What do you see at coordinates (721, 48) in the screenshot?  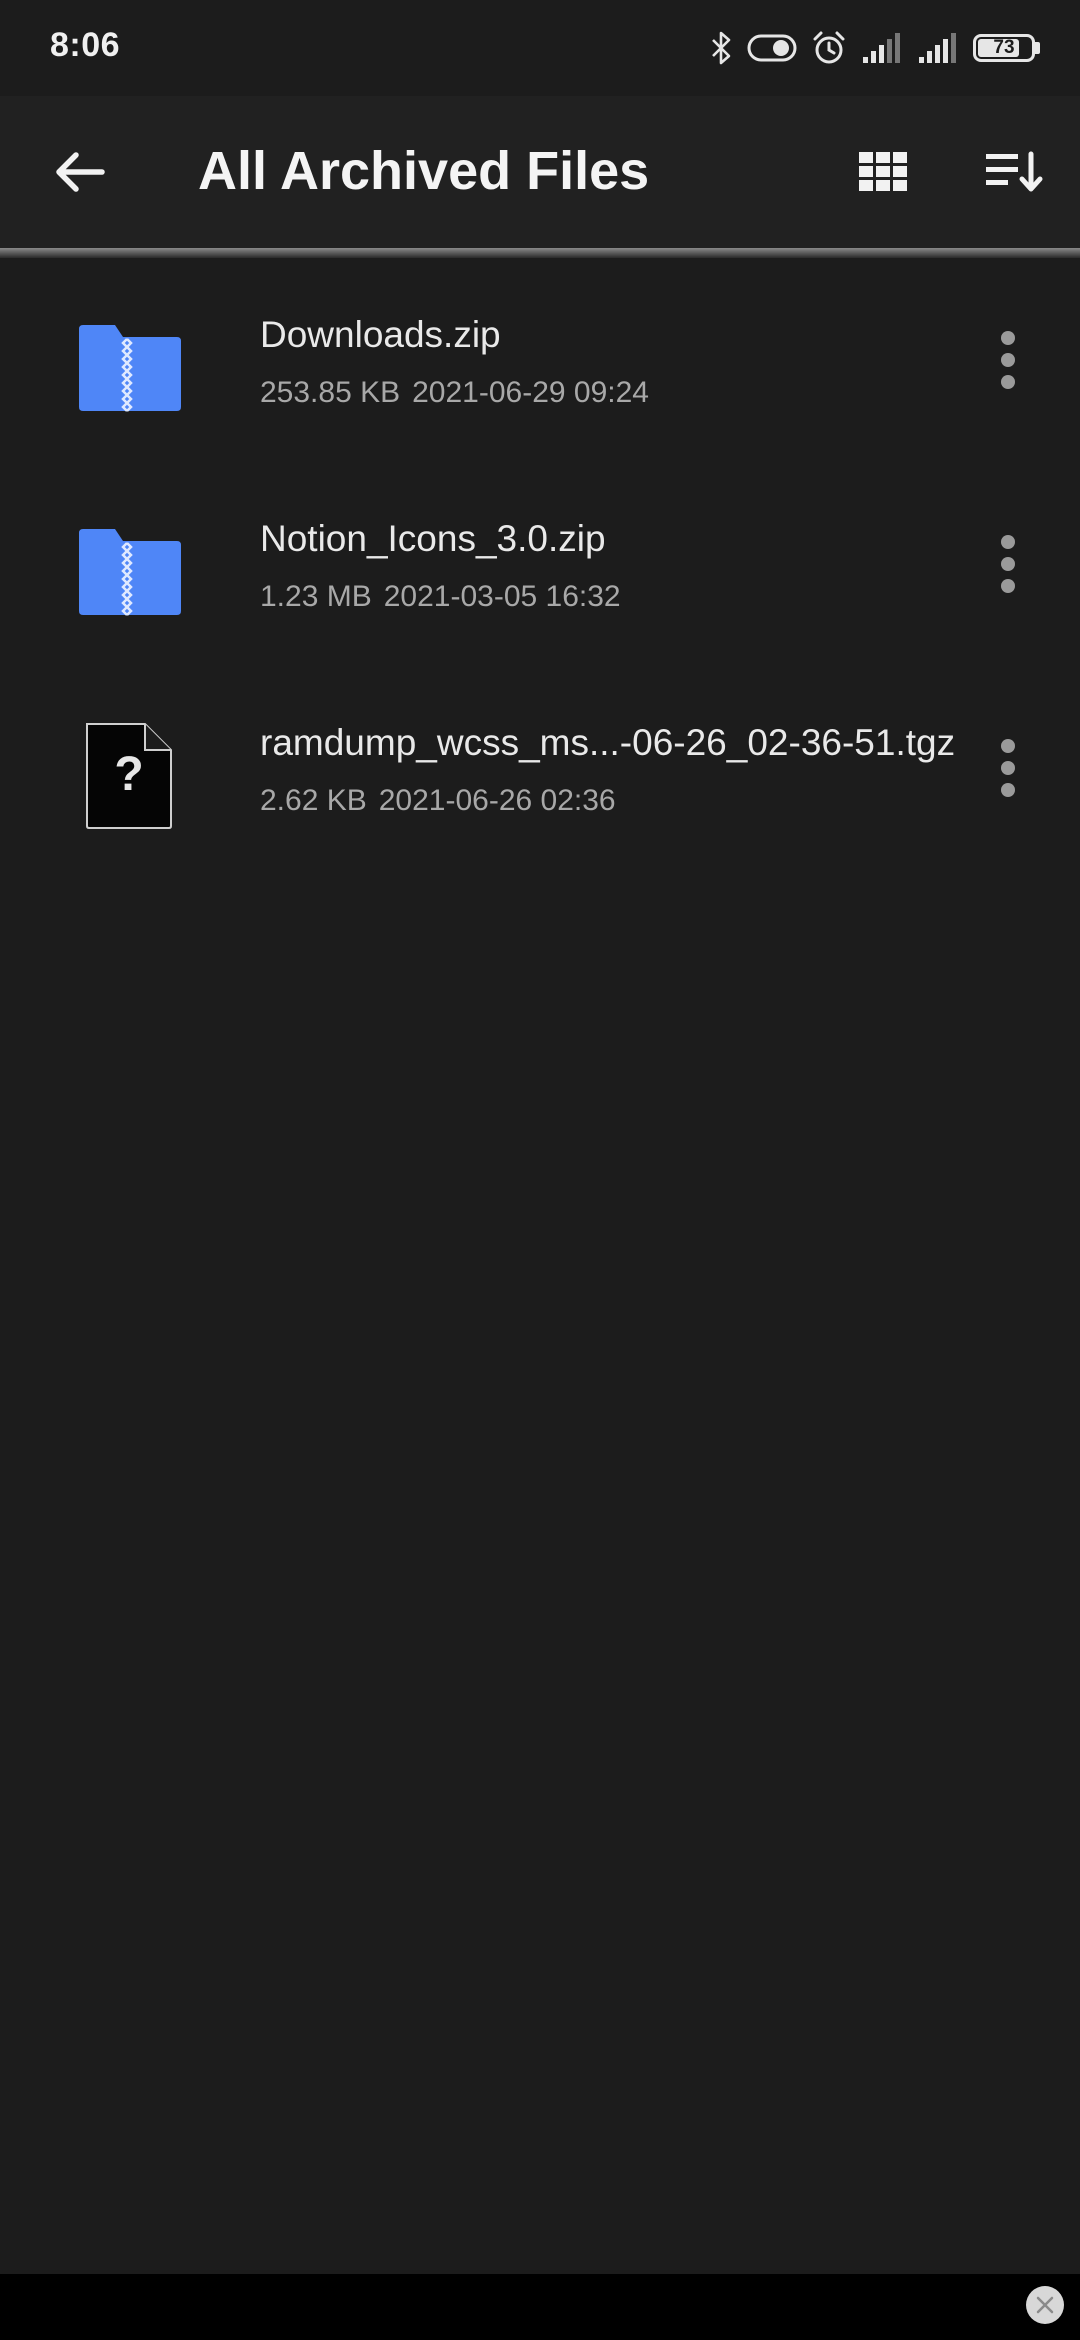 I see `bluetooth-icon` at bounding box center [721, 48].